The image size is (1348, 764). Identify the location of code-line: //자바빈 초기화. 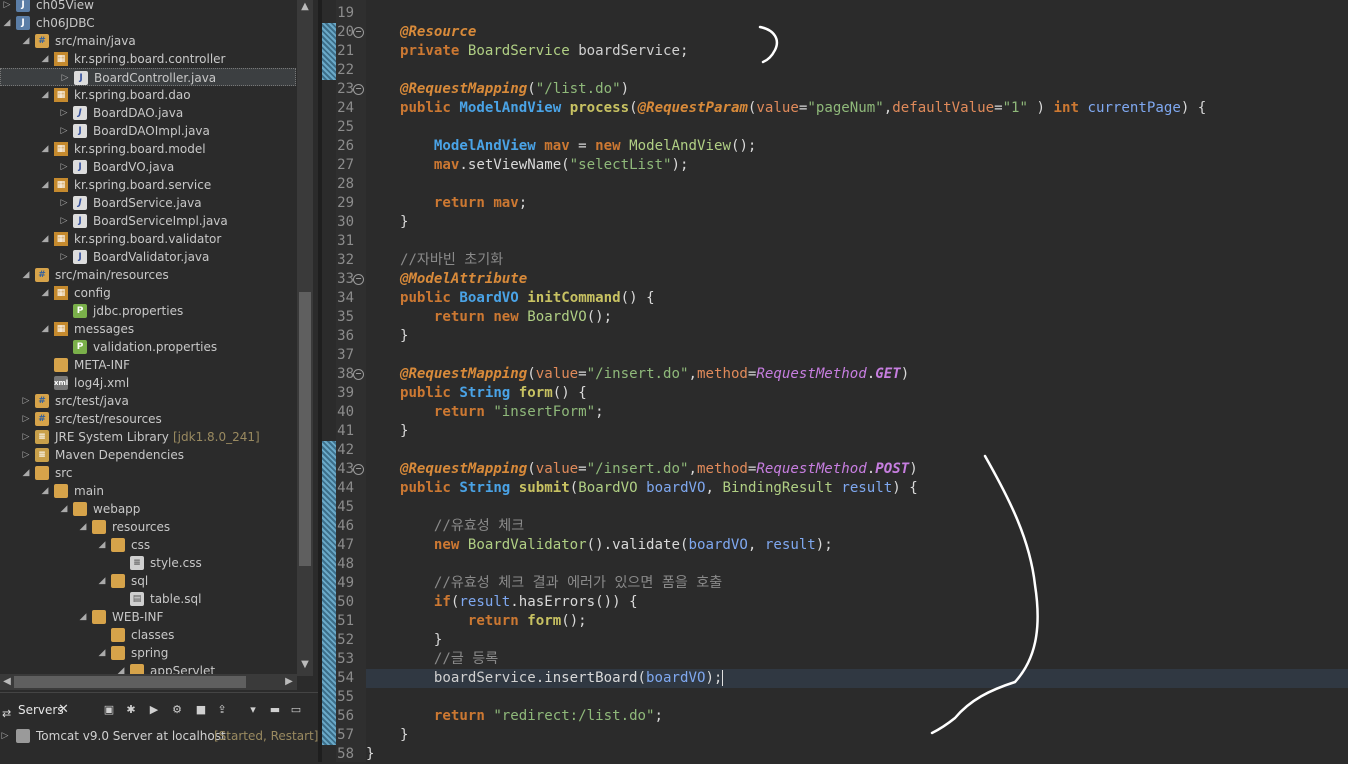
(857, 260).